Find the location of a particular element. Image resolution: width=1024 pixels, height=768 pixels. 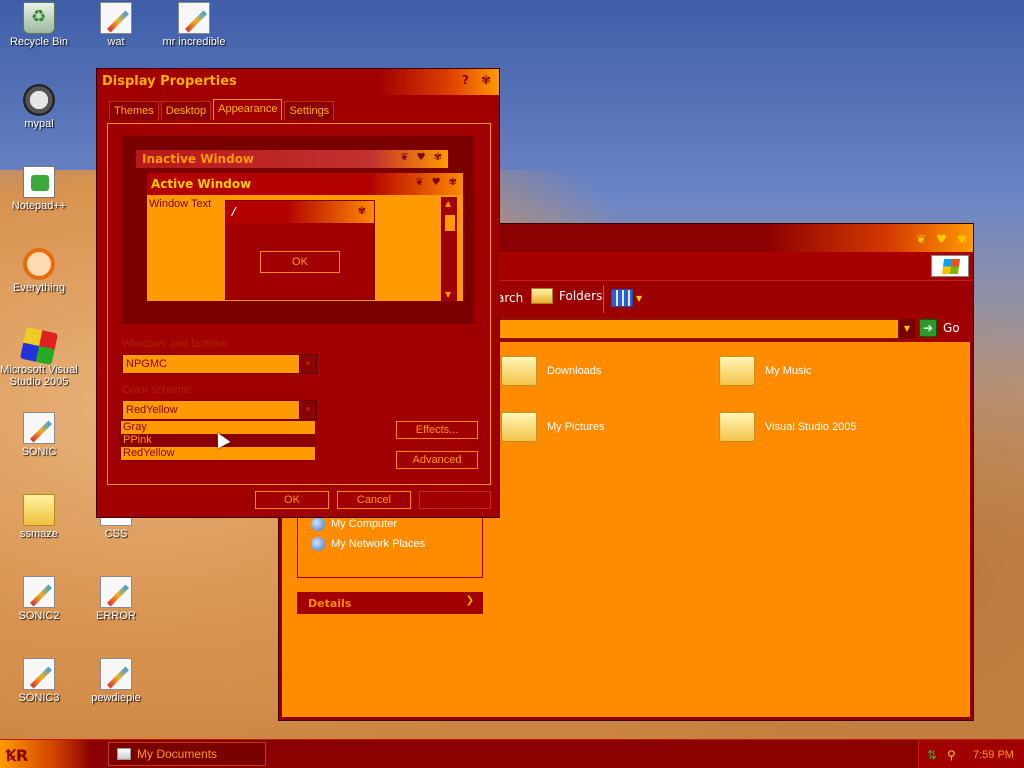

preview-window-controls: ❦ ♥ ✾ is located at coordinates (421, 157).